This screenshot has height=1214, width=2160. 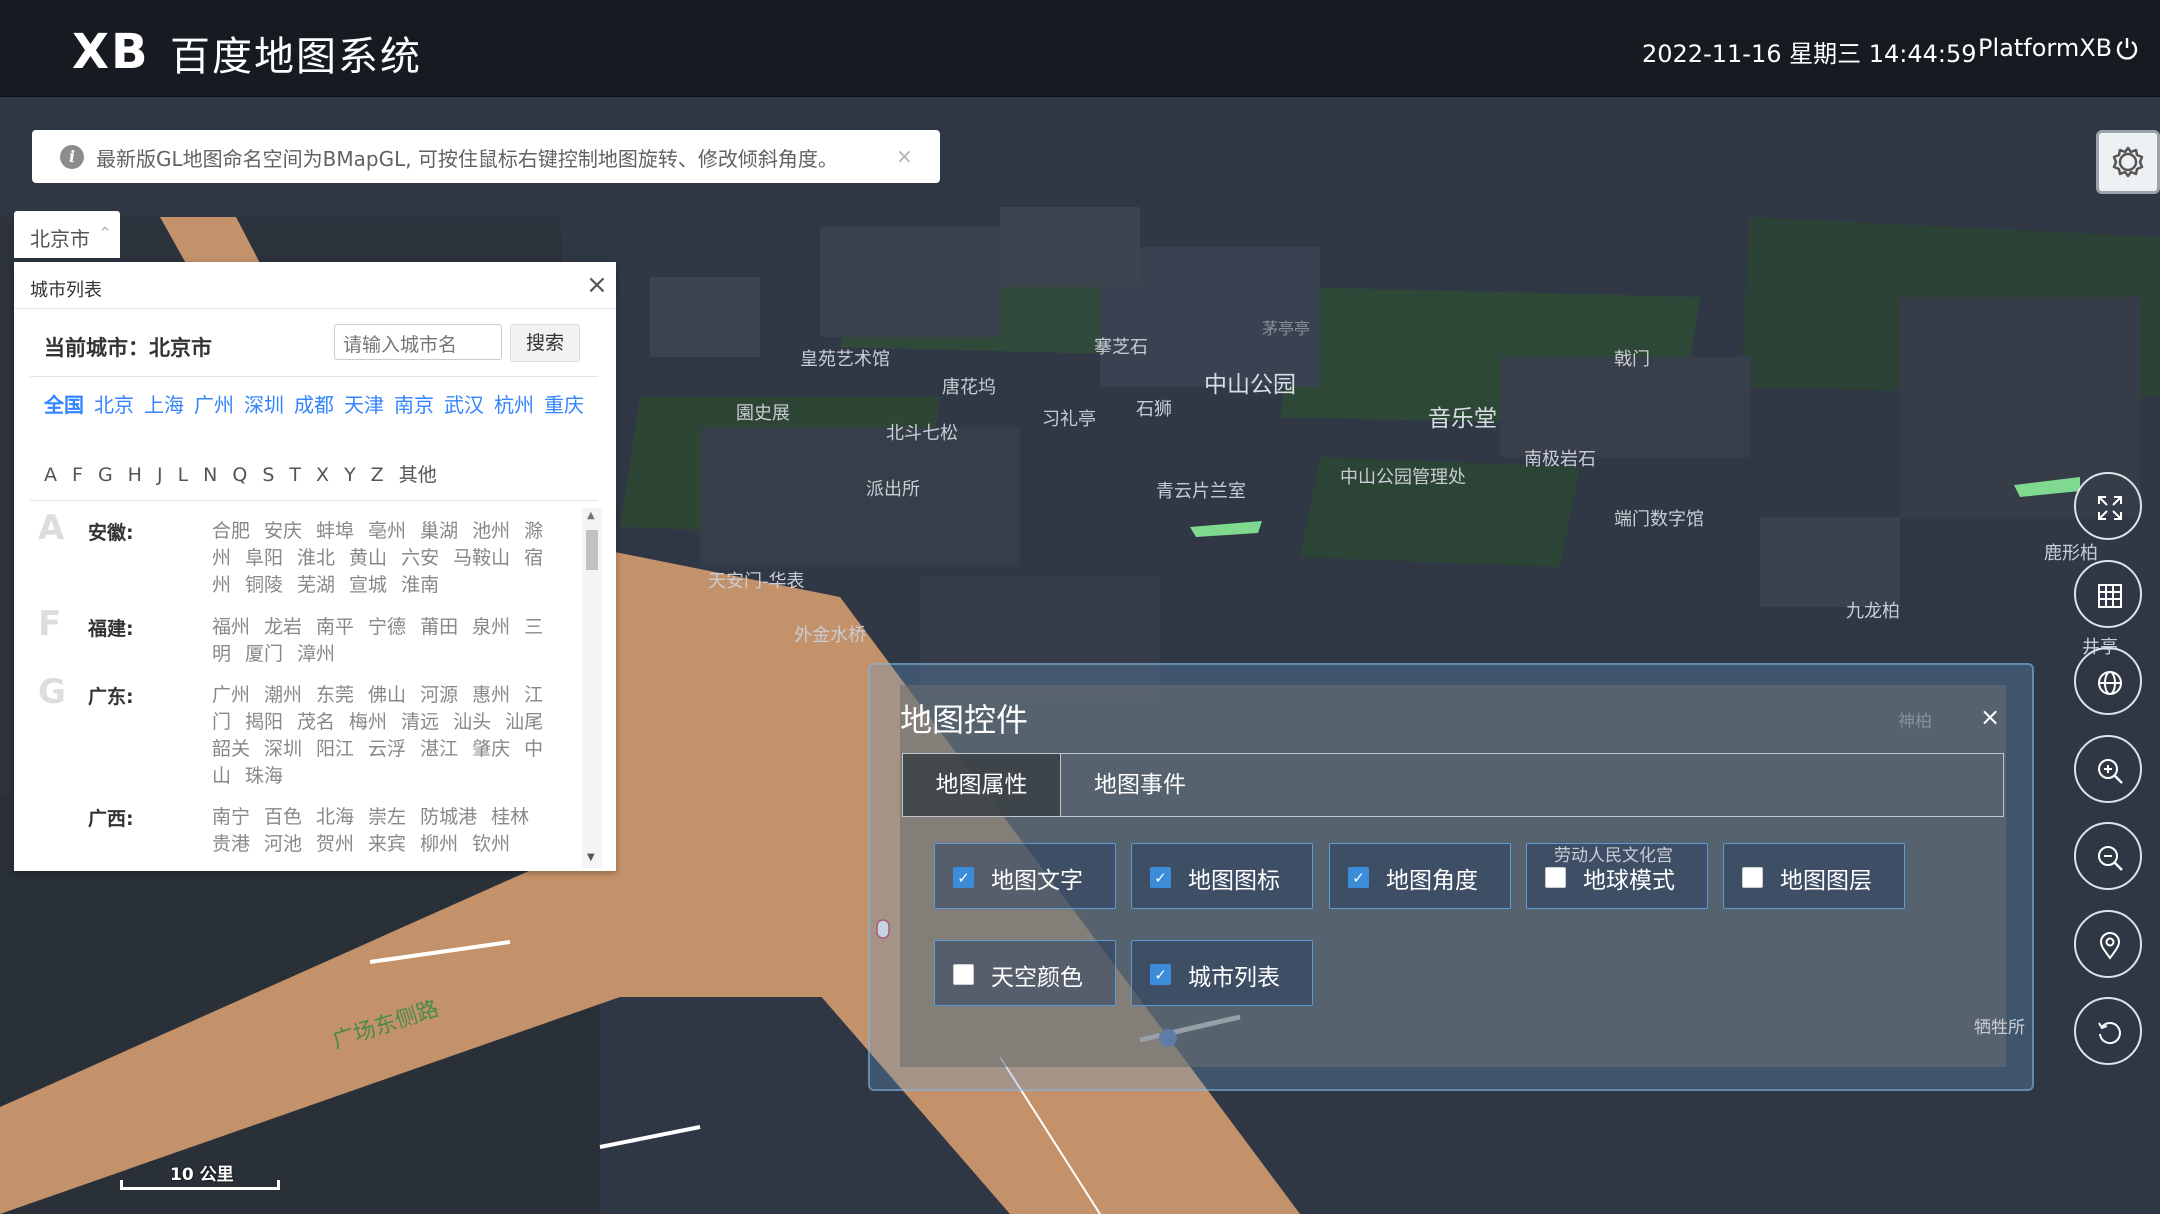 I want to click on option-map-layer: 地图图层, so click(x=1814, y=876).